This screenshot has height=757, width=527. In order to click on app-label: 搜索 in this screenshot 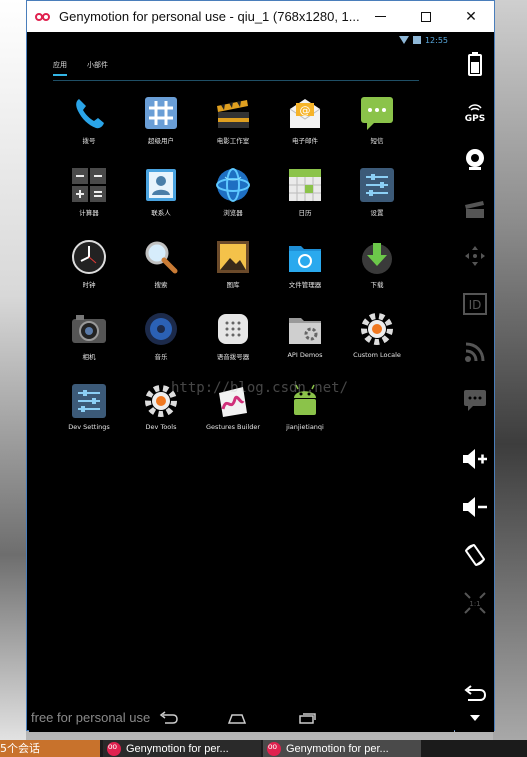, I will do `click(161, 285)`.